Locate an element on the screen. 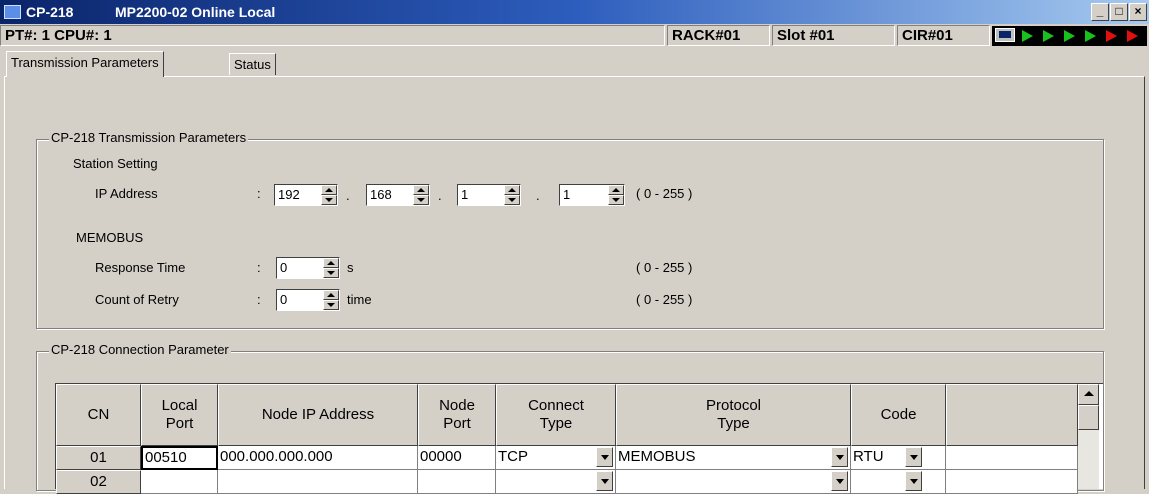 The width and height of the screenshot is (1149, 494). header-node-port-line1: Node is located at coordinates (457, 405).